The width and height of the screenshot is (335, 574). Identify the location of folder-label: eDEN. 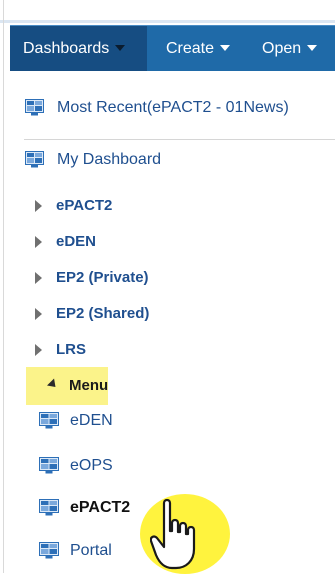
(76, 241).